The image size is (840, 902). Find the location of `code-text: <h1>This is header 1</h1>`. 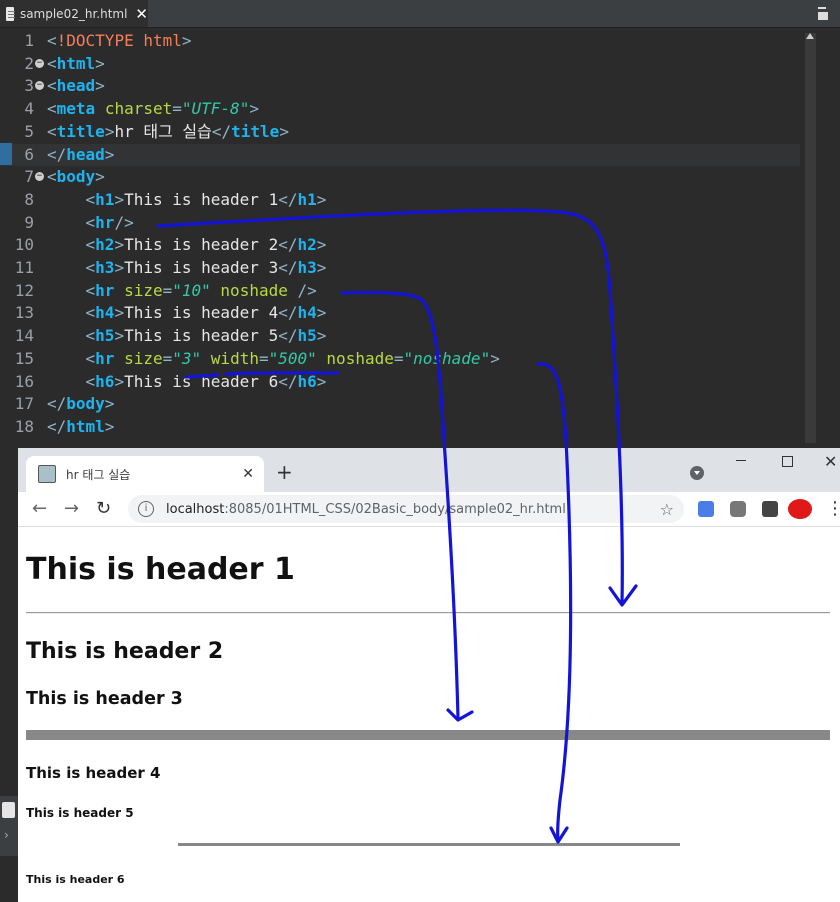

code-text: <h1>This is header 1</h1> is located at coordinates (187, 200).